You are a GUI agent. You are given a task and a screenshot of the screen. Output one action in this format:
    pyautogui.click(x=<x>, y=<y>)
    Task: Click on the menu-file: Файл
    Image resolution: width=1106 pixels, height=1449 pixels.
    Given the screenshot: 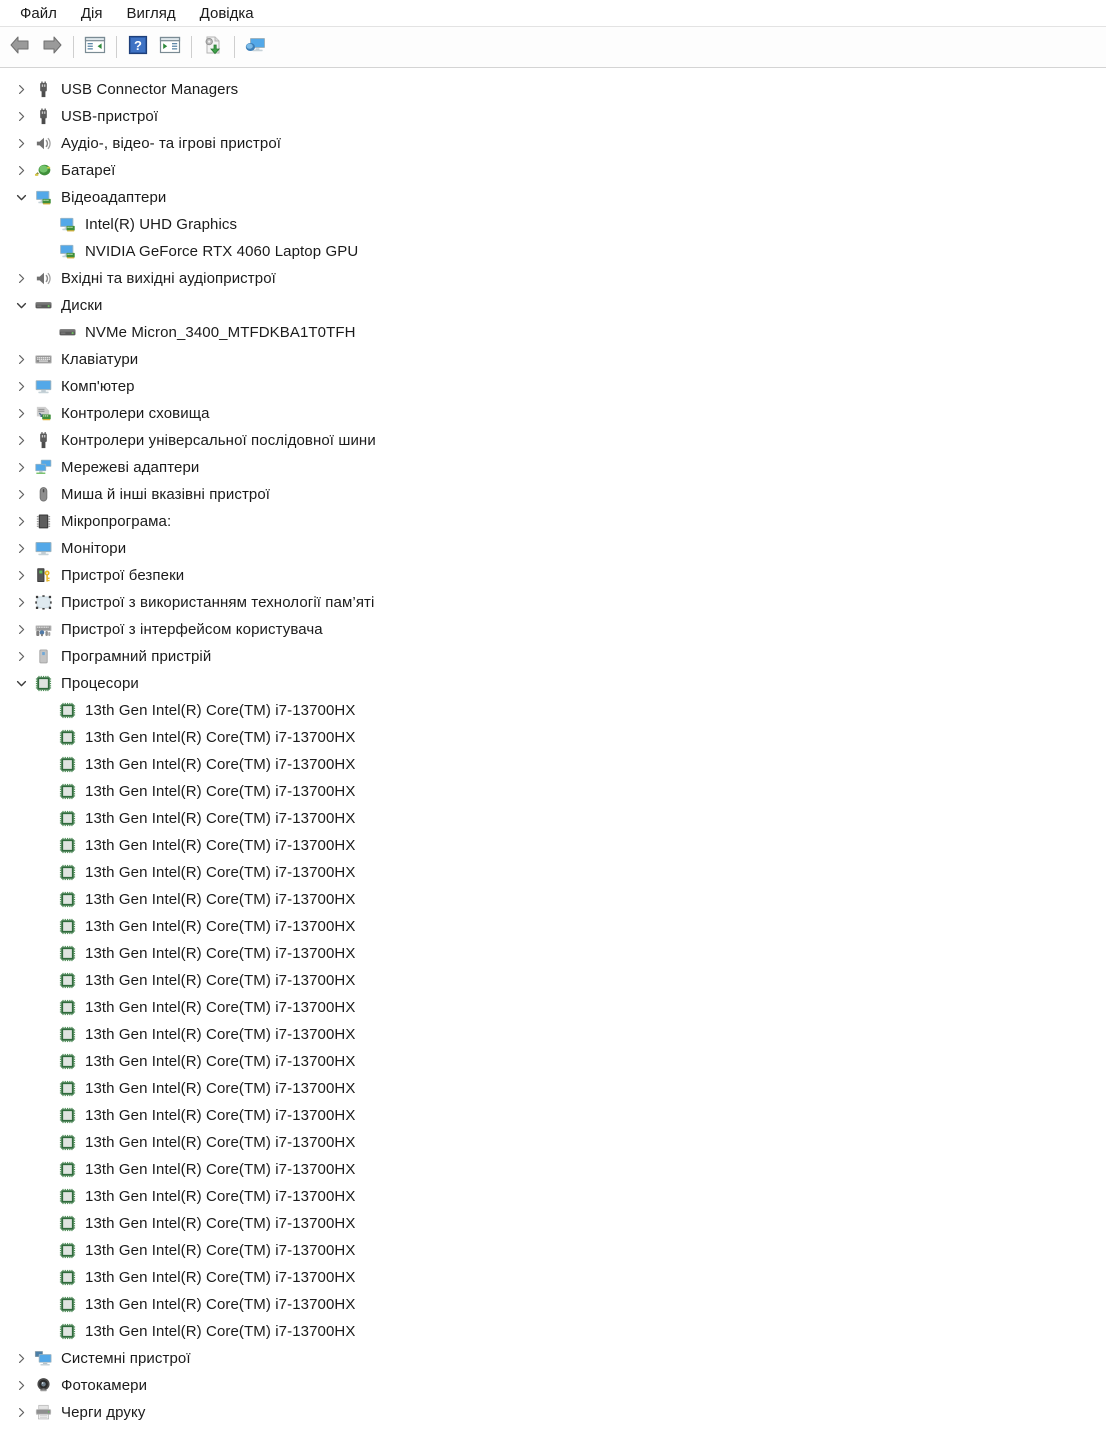 What is the action you would take?
    pyautogui.click(x=38, y=13)
    